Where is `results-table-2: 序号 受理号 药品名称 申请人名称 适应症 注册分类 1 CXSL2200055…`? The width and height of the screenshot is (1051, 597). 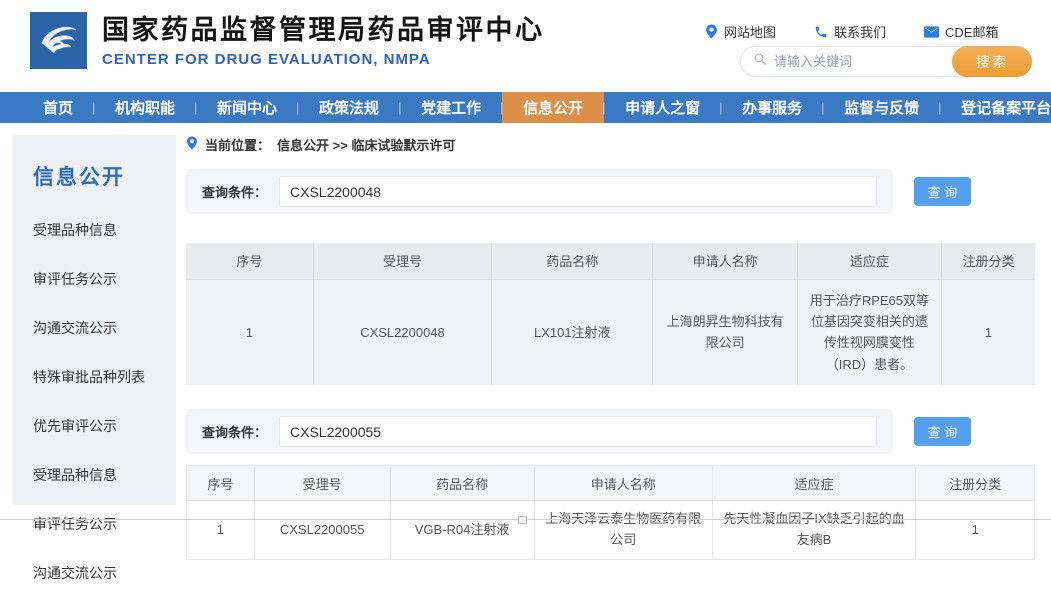
results-table-2: 序号 受理号 药品名称 申请人名称 适应症 注册分类 1 CXSL2200055… is located at coordinates (610, 512).